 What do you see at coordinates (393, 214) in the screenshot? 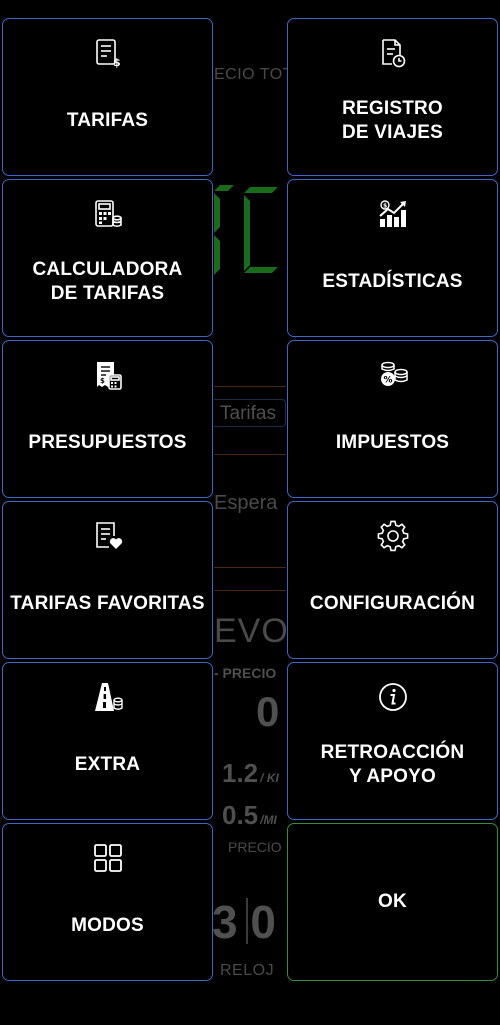
I see `chart-growth-icon: $` at bounding box center [393, 214].